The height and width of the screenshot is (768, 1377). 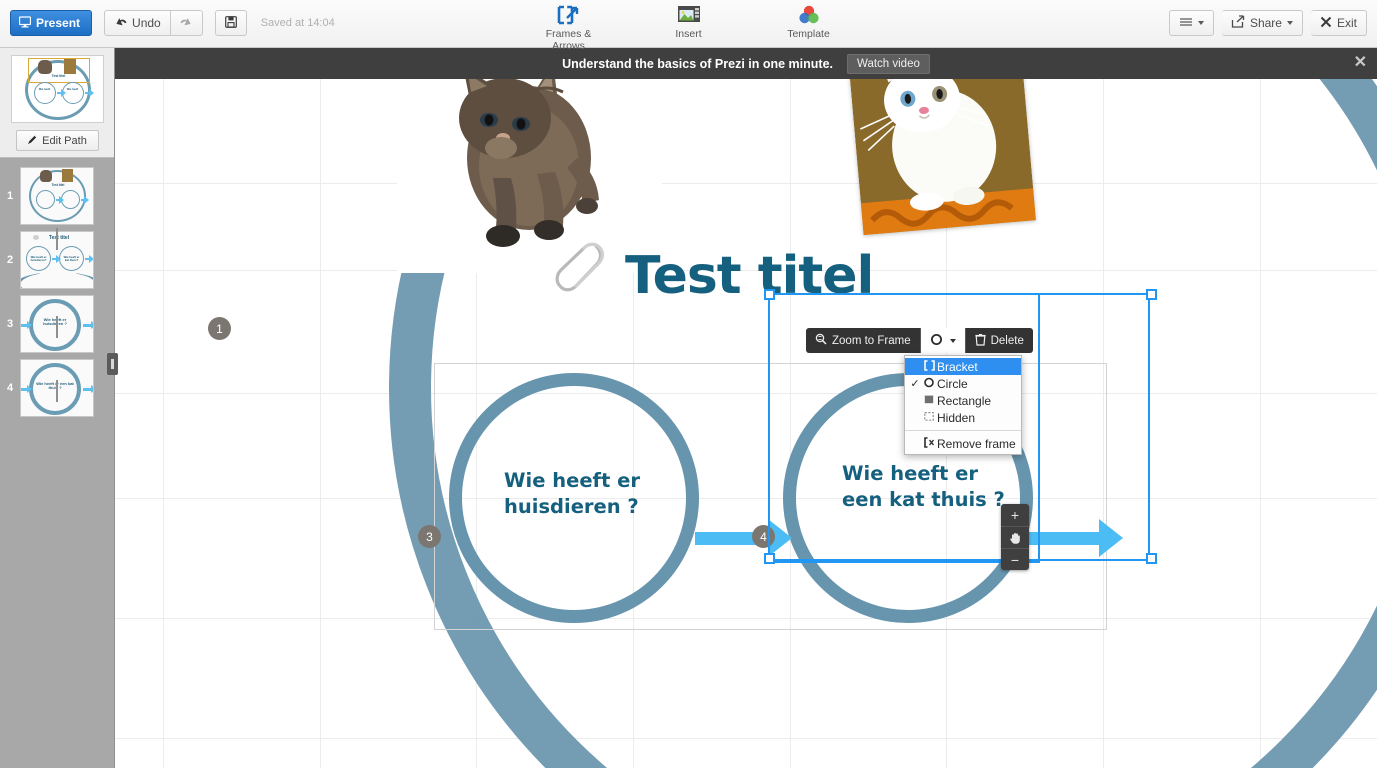 I want to click on frame-shape-dropdown-button, so click(x=942, y=340).